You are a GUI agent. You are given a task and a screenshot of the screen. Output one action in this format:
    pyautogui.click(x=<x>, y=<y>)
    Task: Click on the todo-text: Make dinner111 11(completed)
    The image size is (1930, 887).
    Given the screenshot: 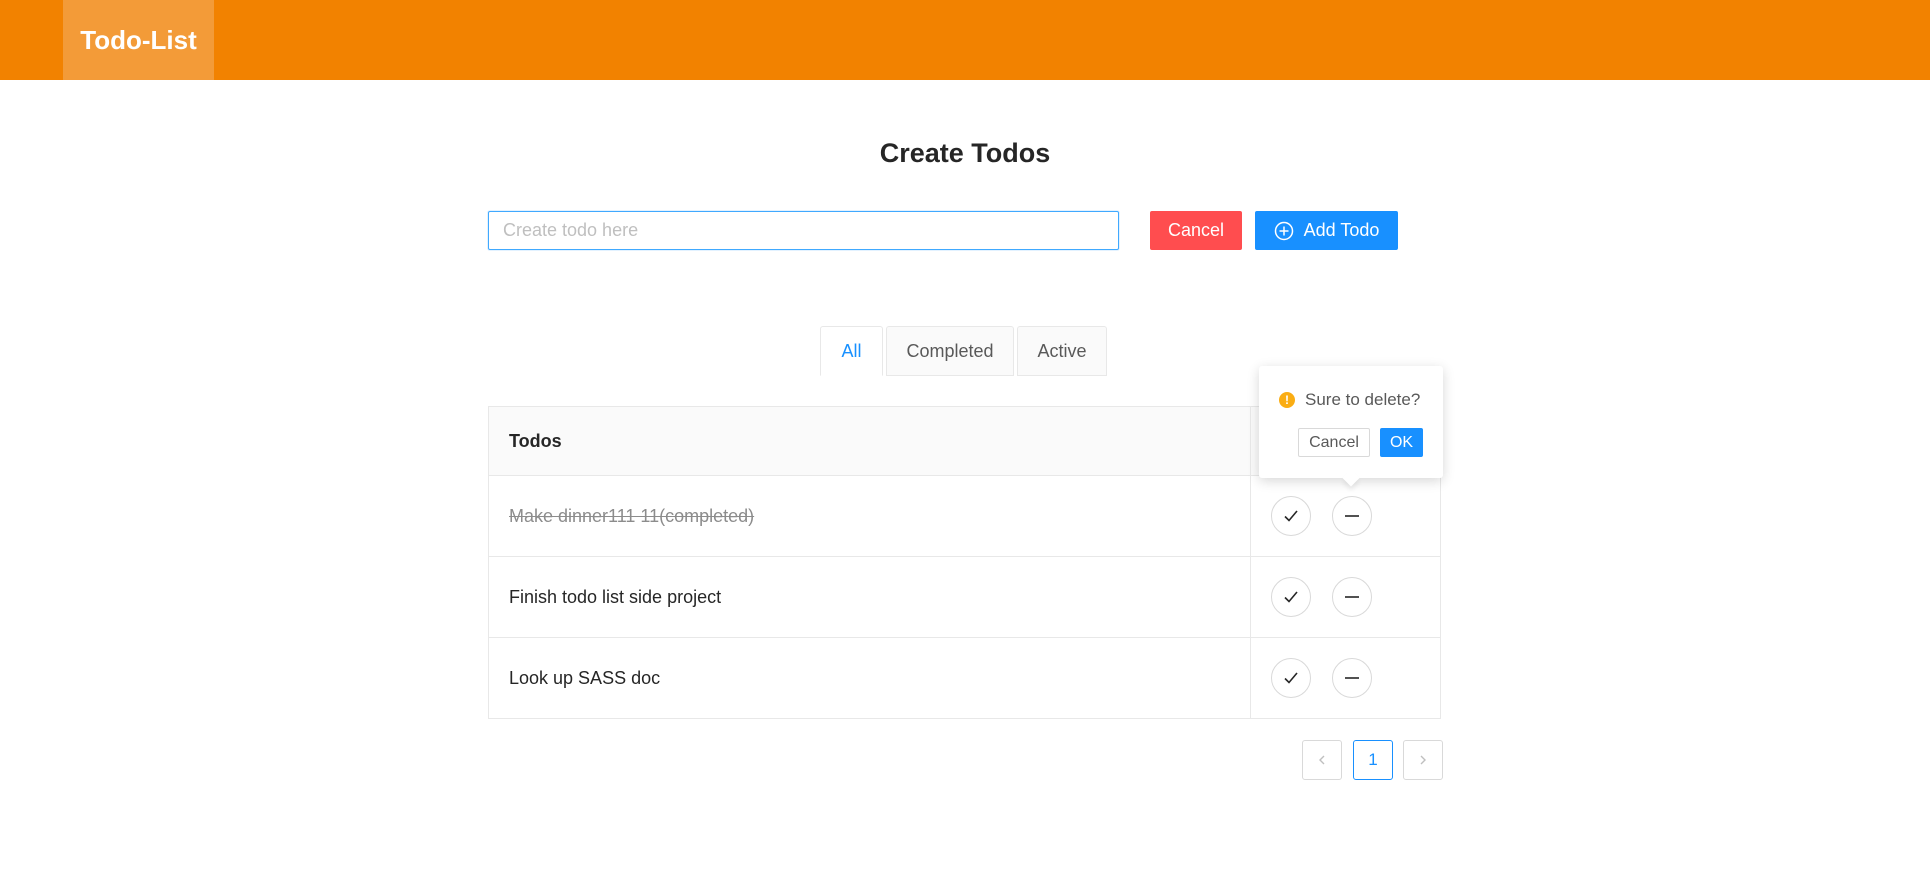 What is the action you would take?
    pyautogui.click(x=870, y=516)
    